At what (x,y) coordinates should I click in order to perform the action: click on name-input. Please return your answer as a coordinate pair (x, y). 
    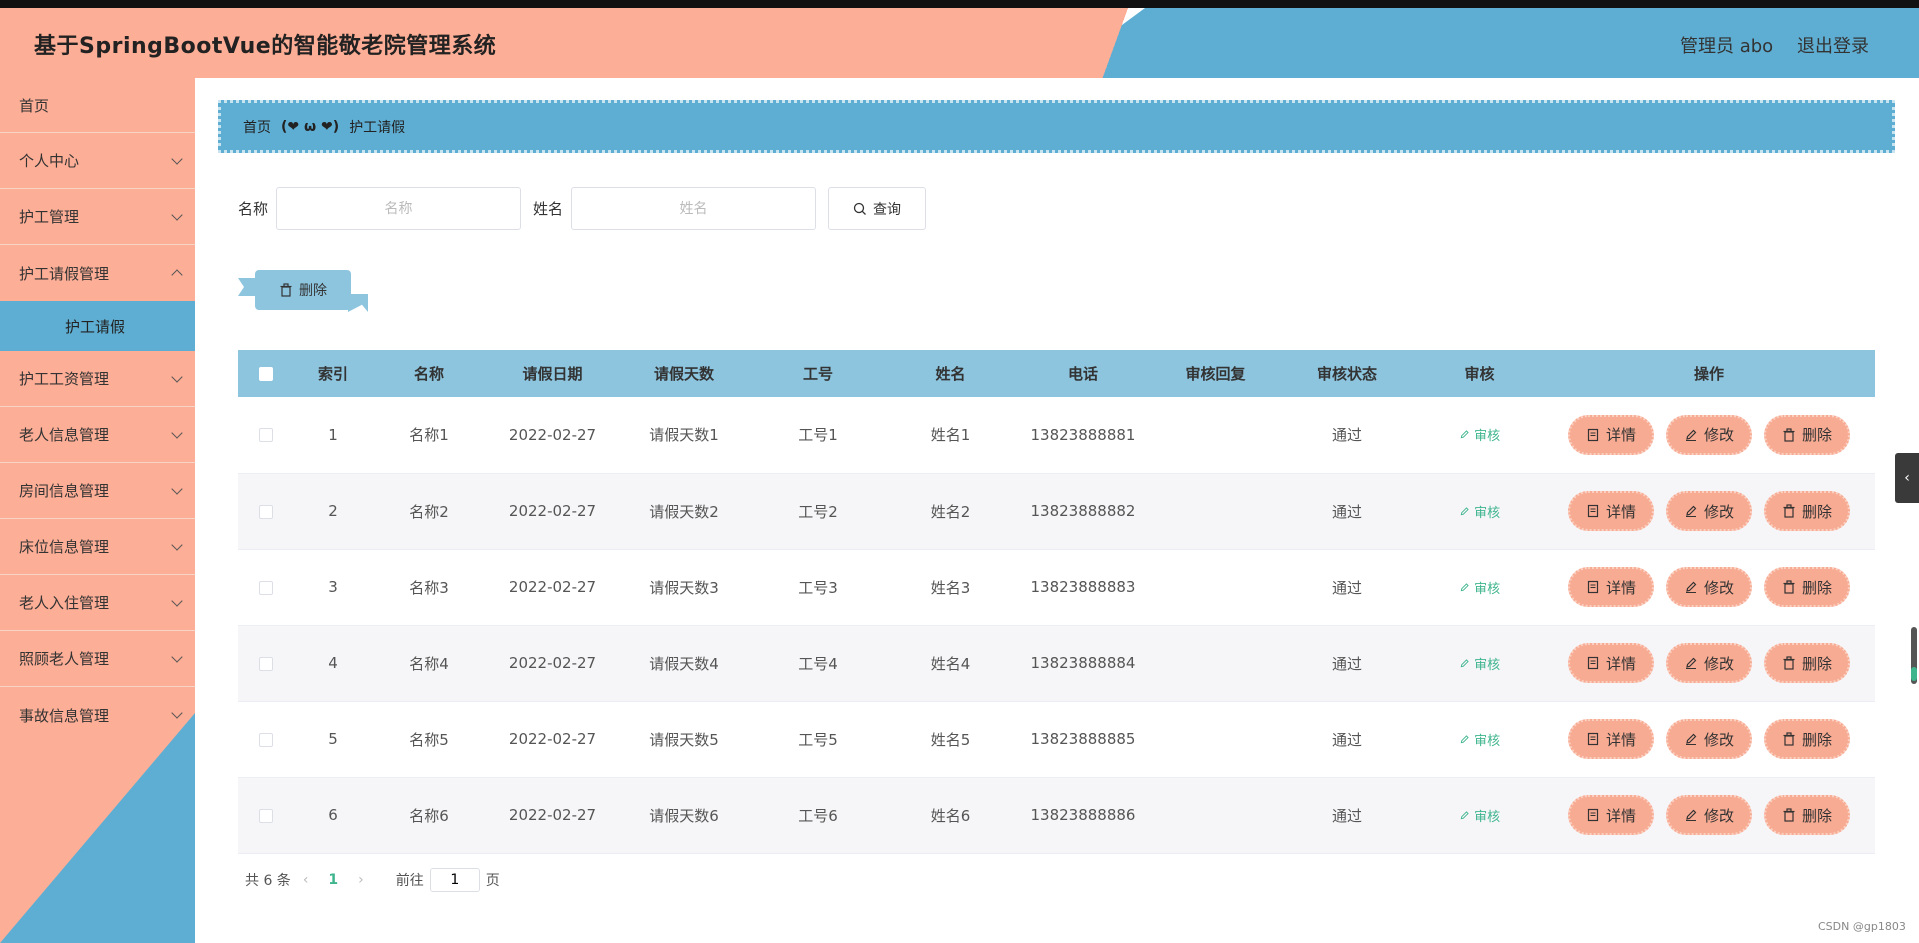
    Looking at the image, I should click on (399, 208).